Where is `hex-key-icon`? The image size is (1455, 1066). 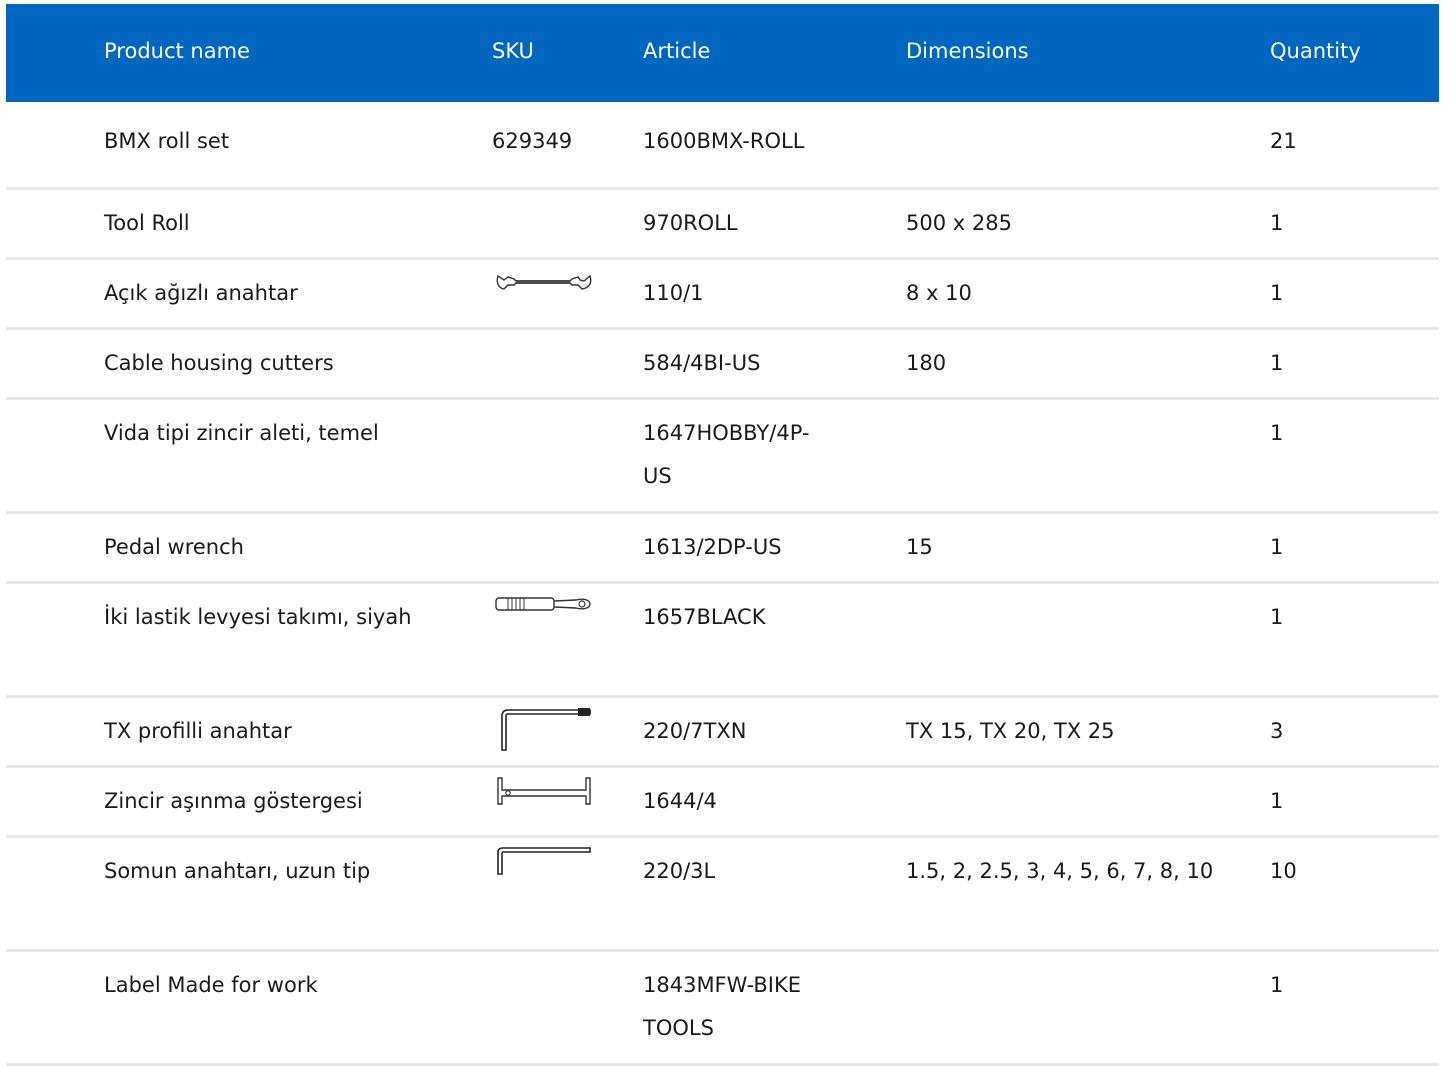
hex-key-icon is located at coordinates (544, 863).